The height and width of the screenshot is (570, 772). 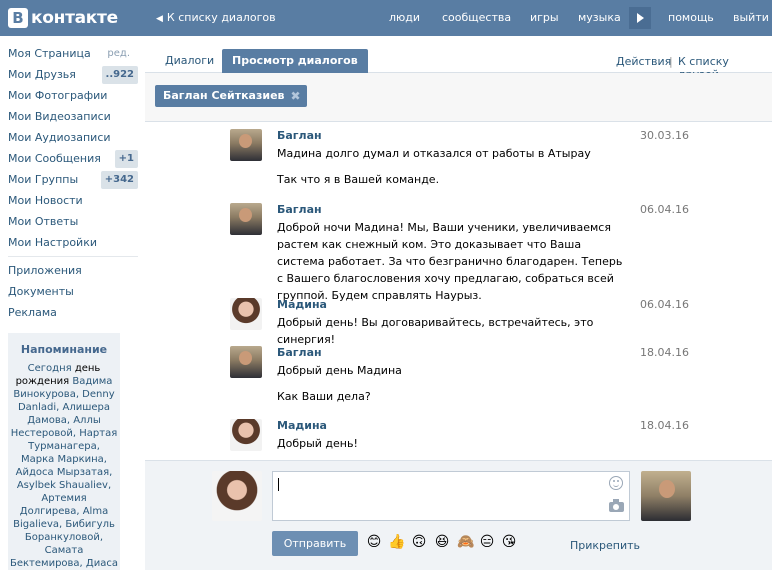 I want to click on chevron-left-icon: ◀, so click(x=159, y=19).